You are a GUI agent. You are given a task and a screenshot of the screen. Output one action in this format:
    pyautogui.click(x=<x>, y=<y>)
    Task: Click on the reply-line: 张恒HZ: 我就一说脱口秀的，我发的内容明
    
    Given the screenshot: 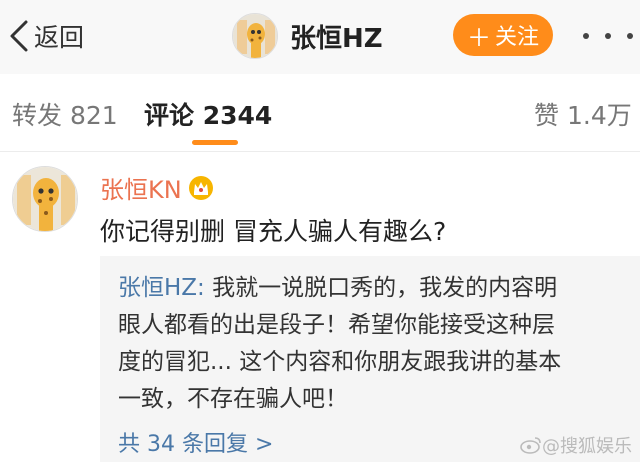 What is the action you would take?
    pyautogui.click(x=338, y=288)
    